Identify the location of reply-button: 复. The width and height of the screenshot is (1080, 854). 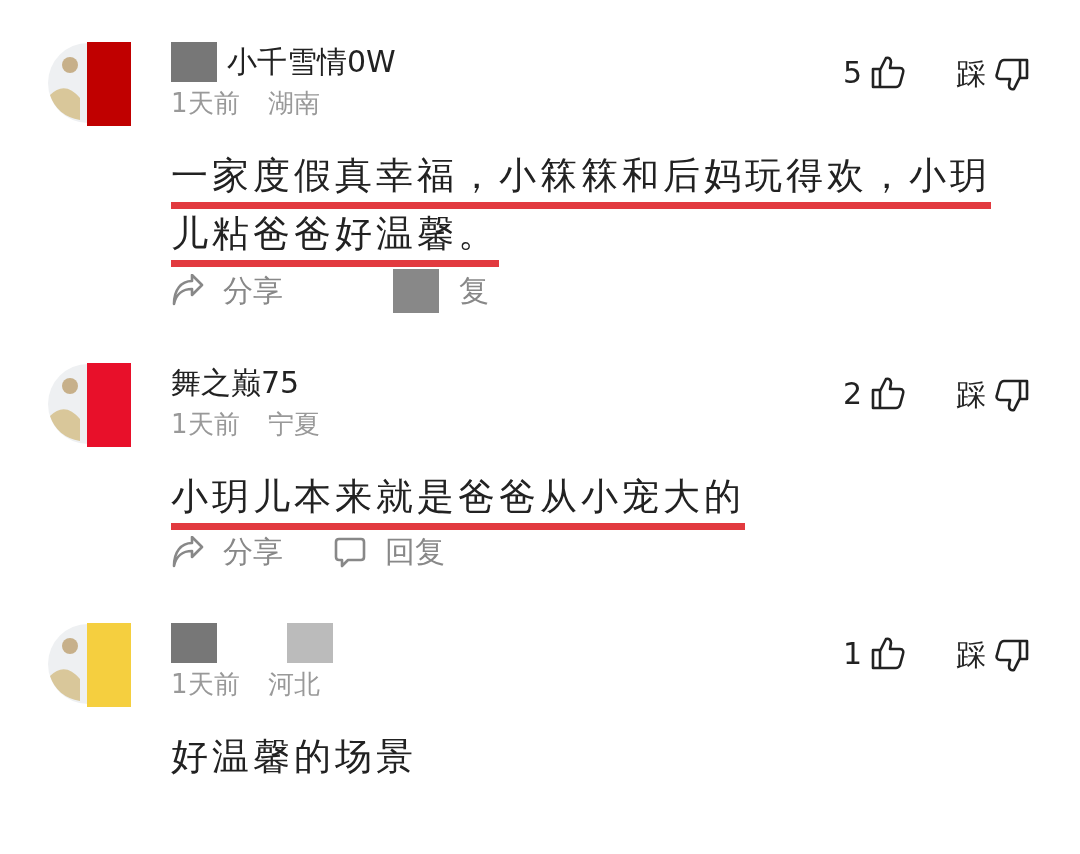
(474, 291).